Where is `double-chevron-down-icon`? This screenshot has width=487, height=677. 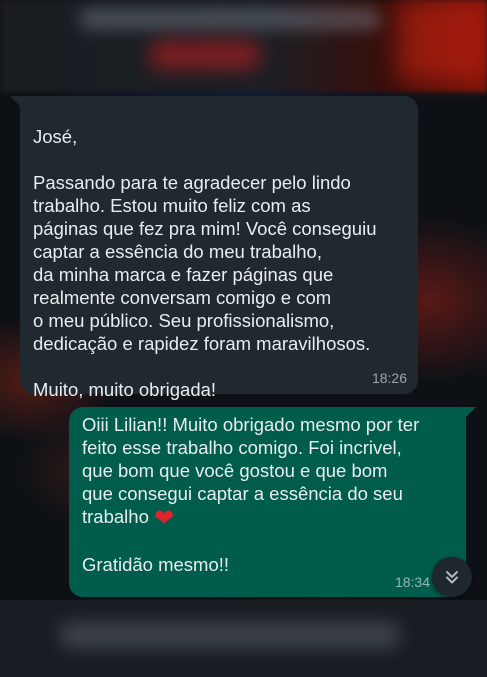
double-chevron-down-icon is located at coordinates (452, 577).